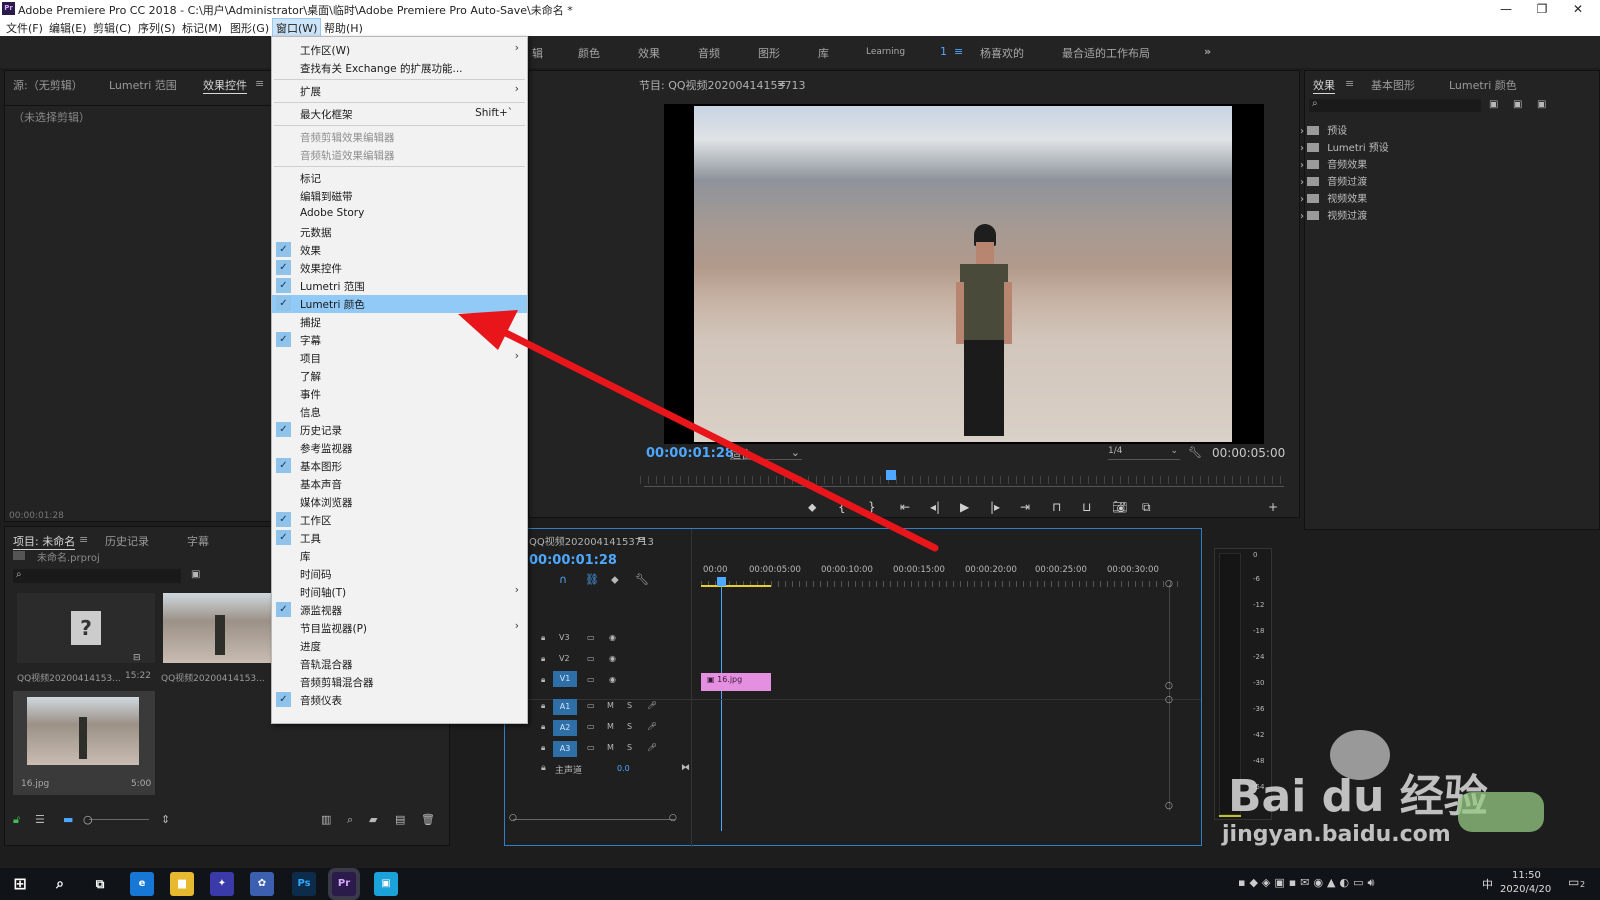 The height and width of the screenshot is (900, 1600). What do you see at coordinates (143, 85) in the screenshot?
I see `tab-lumetri-scopes: Lumetri 范围` at bounding box center [143, 85].